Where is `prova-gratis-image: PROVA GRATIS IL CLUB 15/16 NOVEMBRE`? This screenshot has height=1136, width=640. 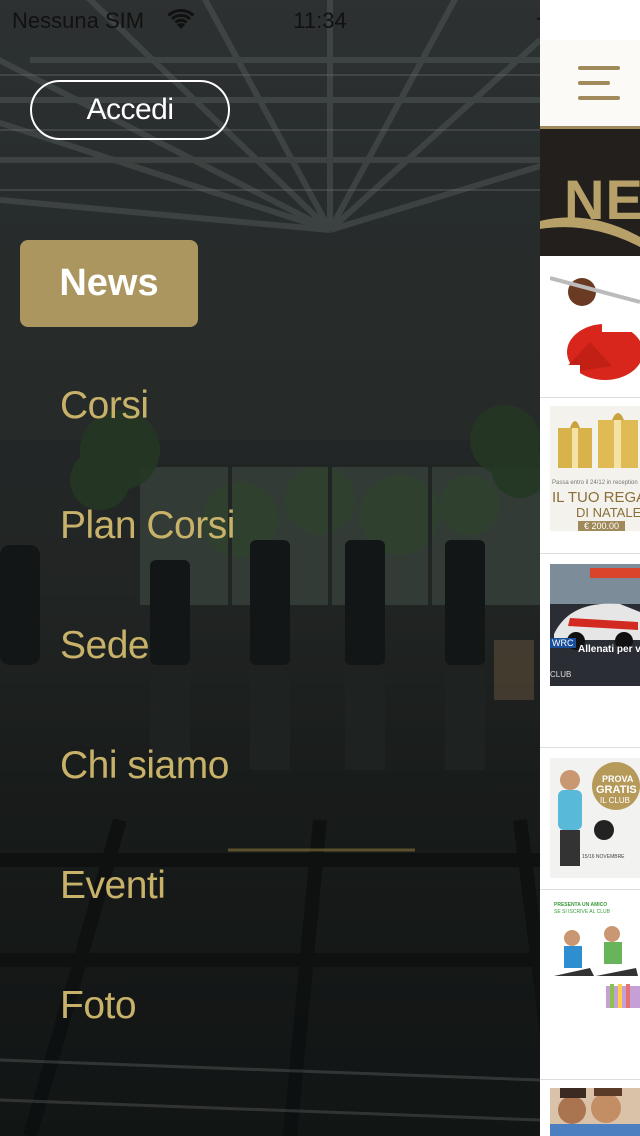
prova-gratis-image: PROVA GRATIS IL CLUB 15/16 NOVEMBRE is located at coordinates (595, 818).